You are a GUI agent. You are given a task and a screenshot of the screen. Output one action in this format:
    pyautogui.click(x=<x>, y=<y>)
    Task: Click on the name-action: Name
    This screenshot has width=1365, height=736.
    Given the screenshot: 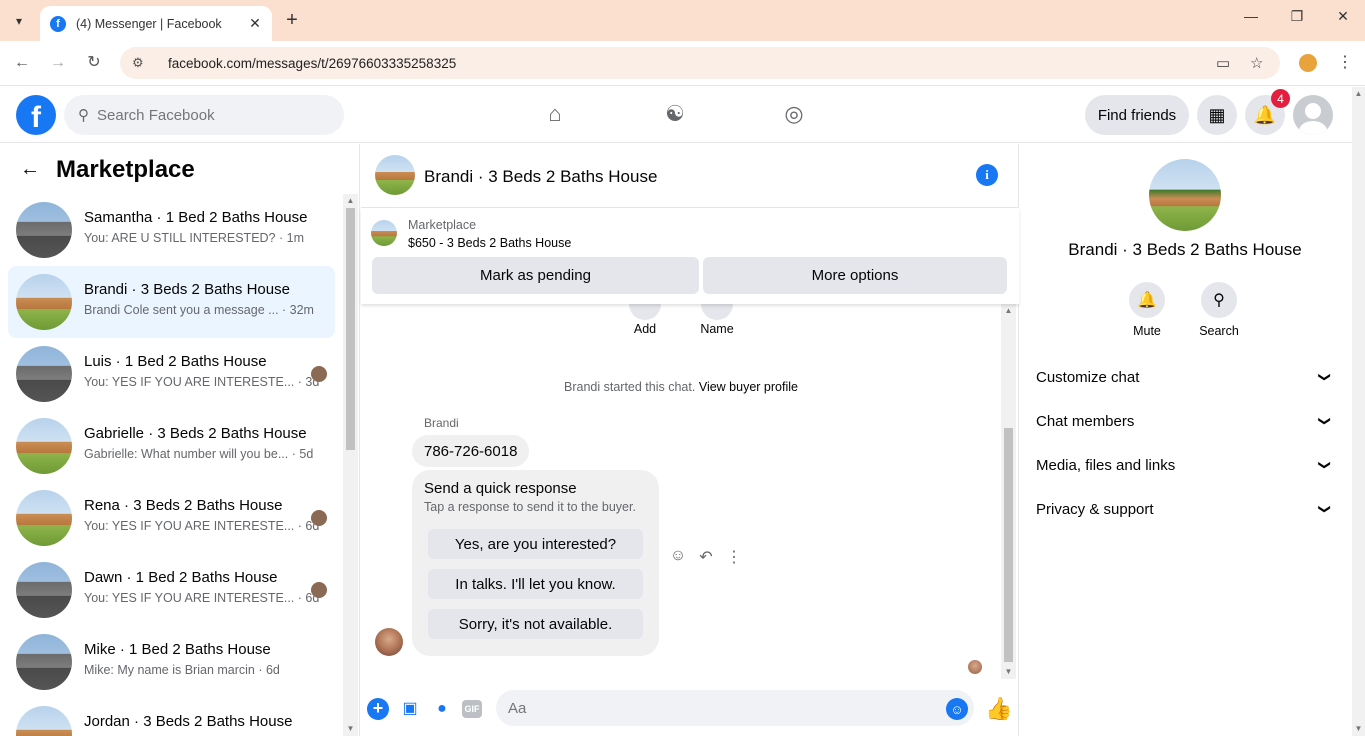 What is the action you would take?
    pyautogui.click(x=717, y=320)
    